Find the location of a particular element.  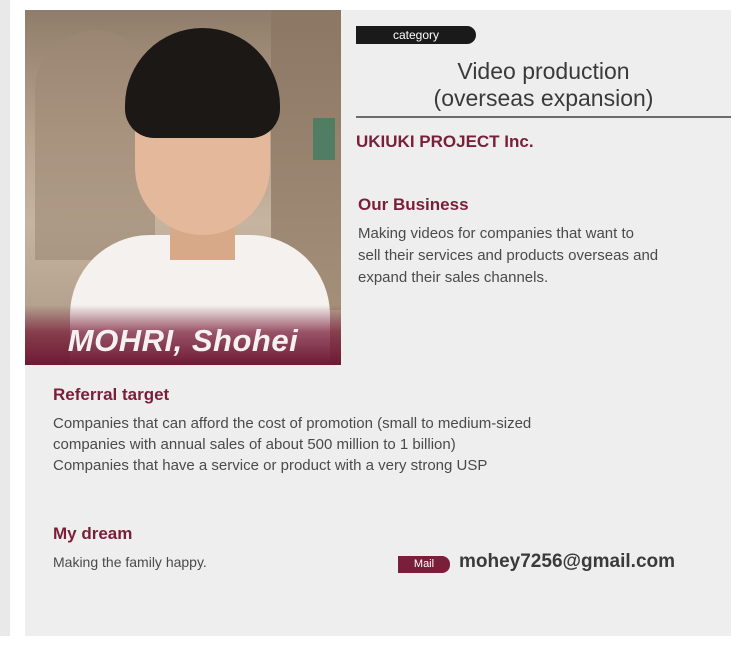

category-title: Video production (overseas expansion) is located at coordinates (543, 85).